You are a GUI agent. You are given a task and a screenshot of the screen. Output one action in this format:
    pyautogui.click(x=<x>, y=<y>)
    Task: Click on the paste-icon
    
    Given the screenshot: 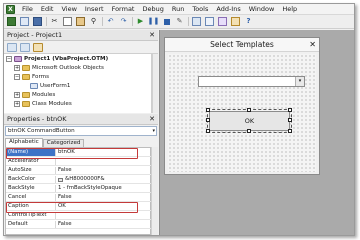 What is the action you would take?
    pyautogui.click(x=80, y=21)
    